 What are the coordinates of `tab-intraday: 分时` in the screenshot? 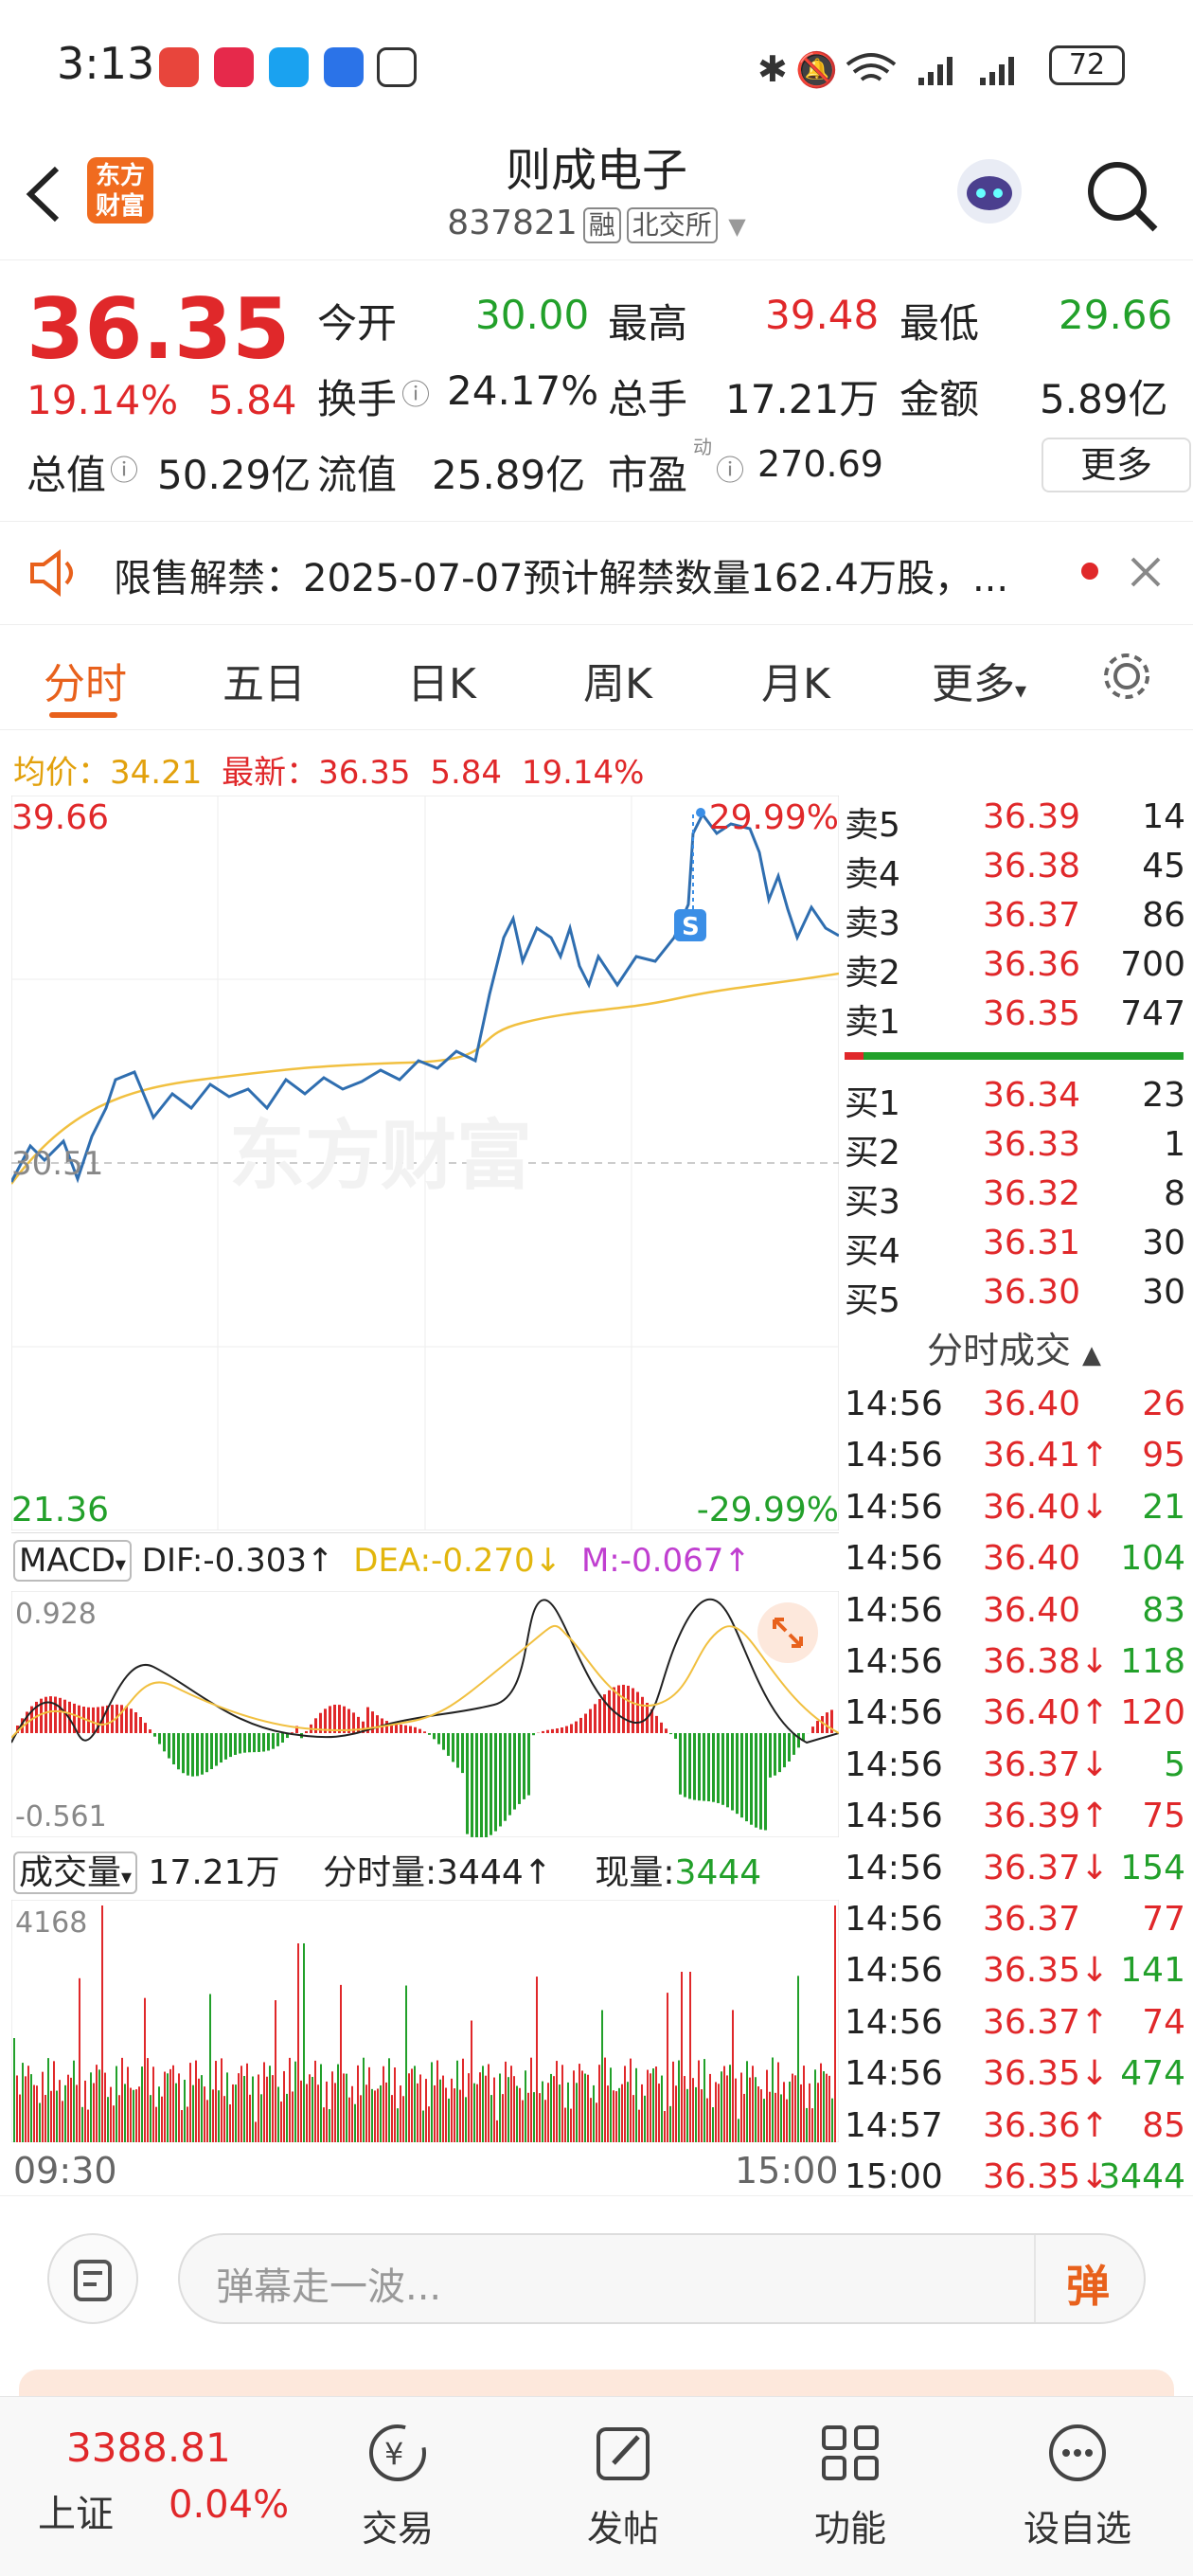 It's located at (85, 680).